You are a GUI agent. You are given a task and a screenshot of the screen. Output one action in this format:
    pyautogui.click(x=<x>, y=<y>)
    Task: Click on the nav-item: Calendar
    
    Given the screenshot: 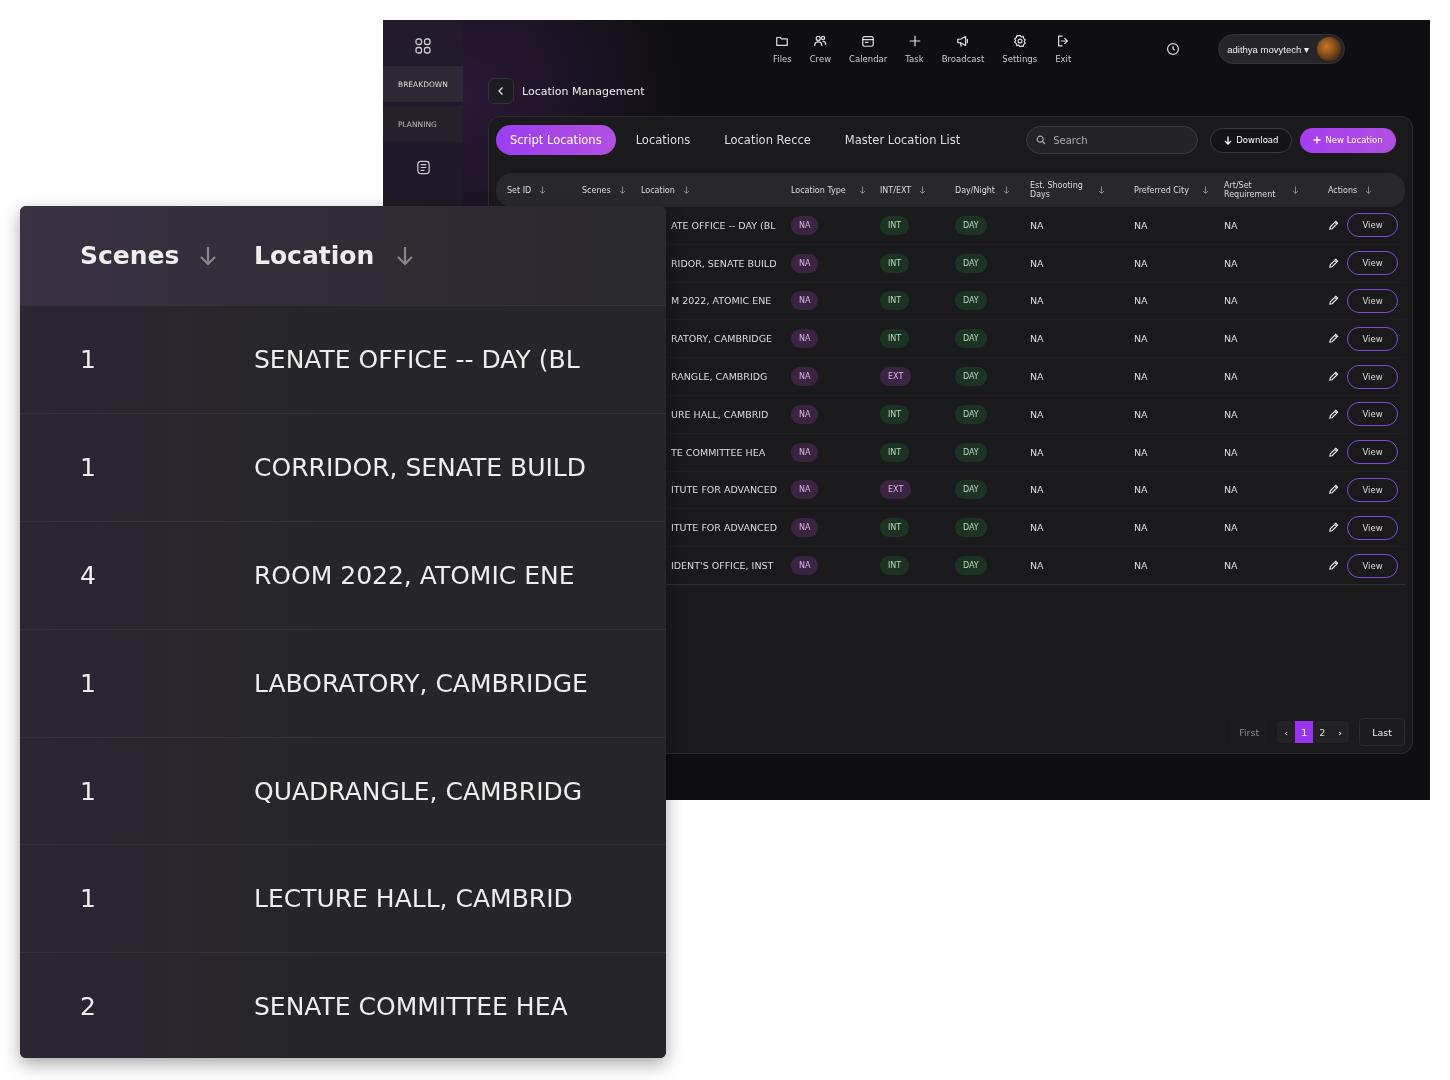 What is the action you would take?
    pyautogui.click(x=868, y=49)
    